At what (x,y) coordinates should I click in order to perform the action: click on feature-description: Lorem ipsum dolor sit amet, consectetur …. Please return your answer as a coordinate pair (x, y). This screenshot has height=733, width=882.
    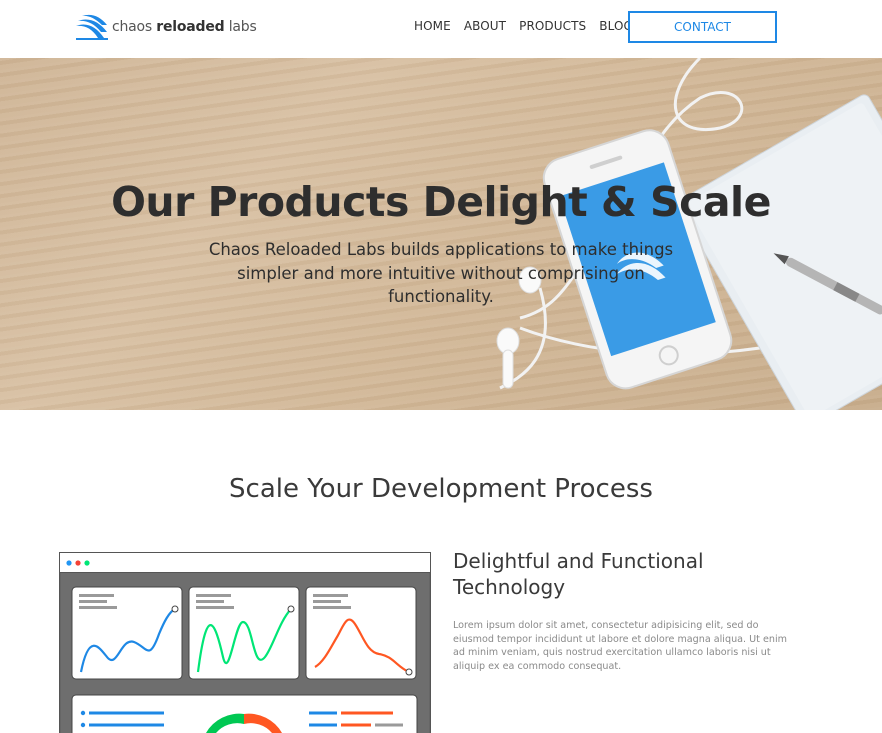
    Looking at the image, I should click on (620, 646).